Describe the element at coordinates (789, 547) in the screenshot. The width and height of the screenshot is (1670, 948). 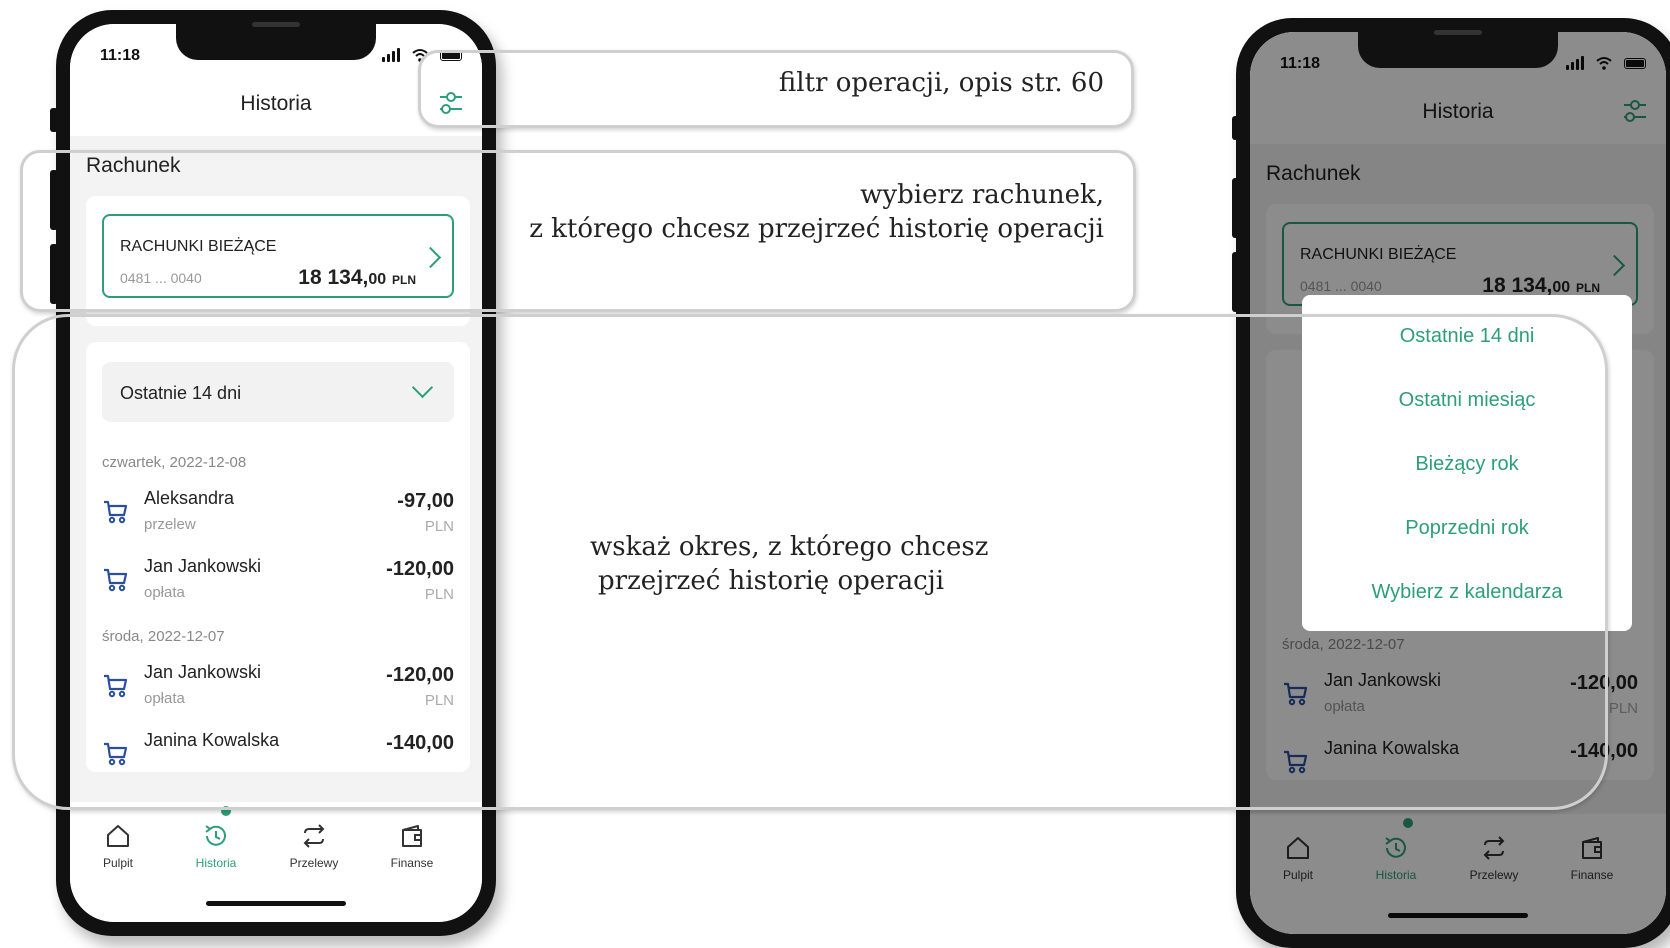
I see `callout-period-line1: wskaż okres, z którego chcesz` at that location.